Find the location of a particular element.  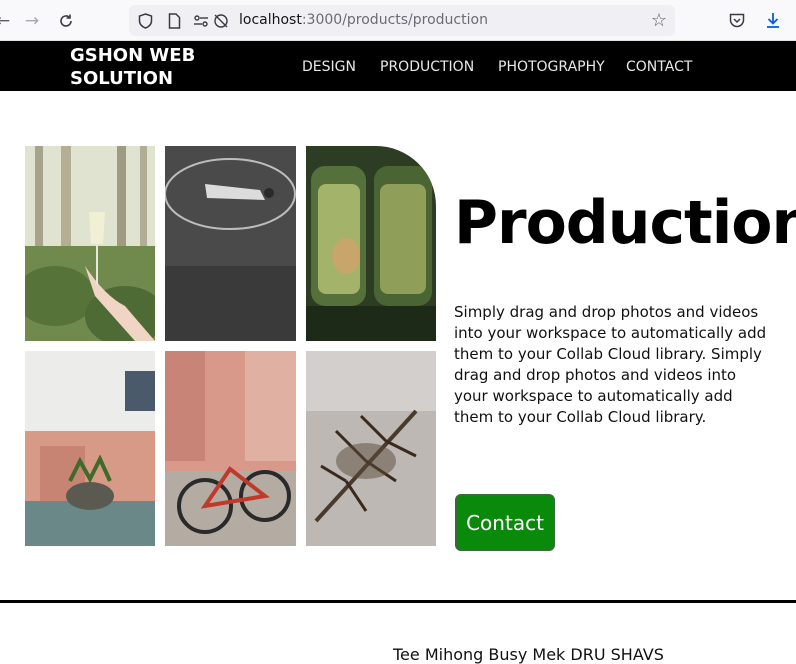

green-train-interior-photo is located at coordinates (371, 243).